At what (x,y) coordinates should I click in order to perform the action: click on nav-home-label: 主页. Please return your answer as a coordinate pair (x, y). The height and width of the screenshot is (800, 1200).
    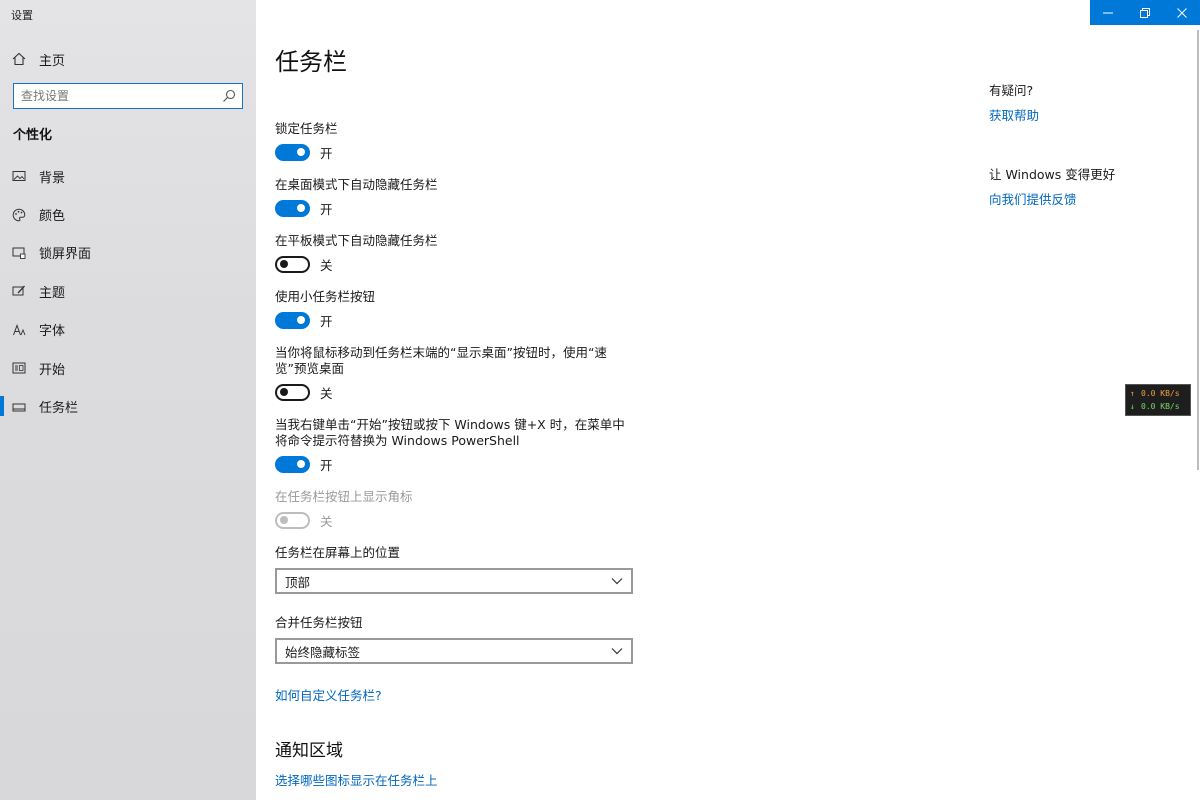
    Looking at the image, I should click on (52, 61).